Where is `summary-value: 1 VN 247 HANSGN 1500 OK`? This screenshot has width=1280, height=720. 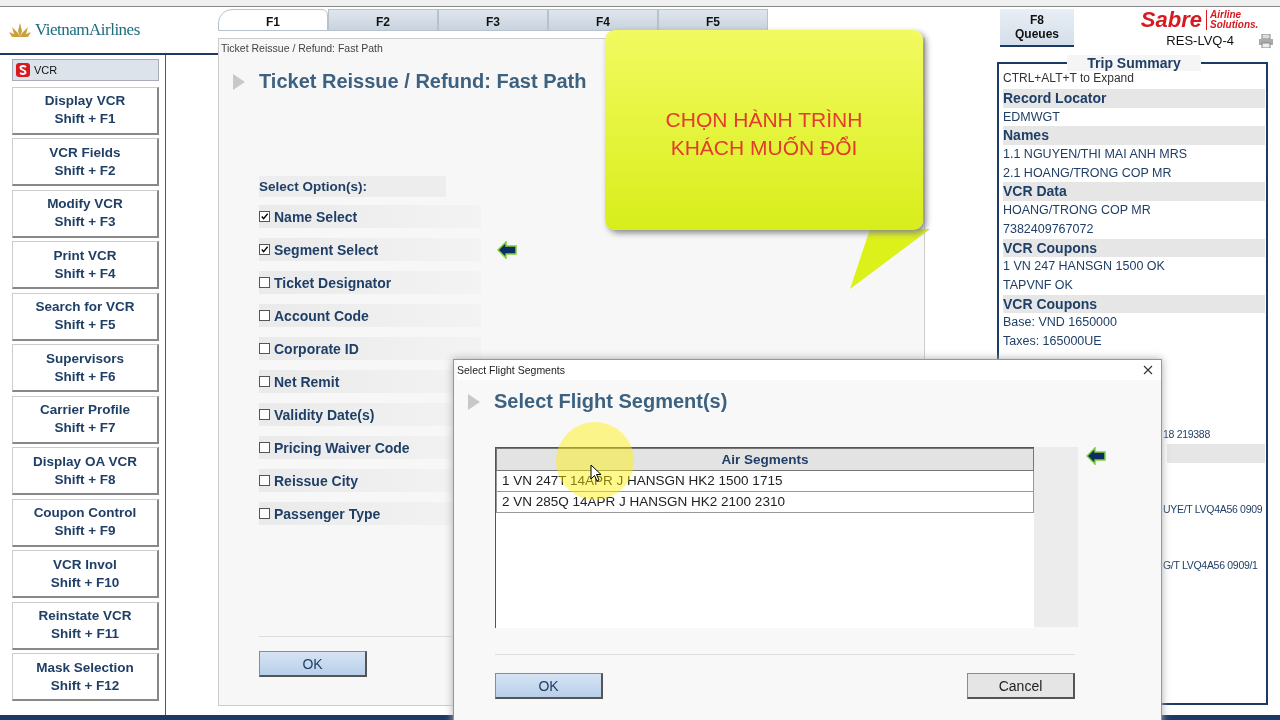 summary-value: 1 VN 247 HANSGN 1500 OK is located at coordinates (1084, 267).